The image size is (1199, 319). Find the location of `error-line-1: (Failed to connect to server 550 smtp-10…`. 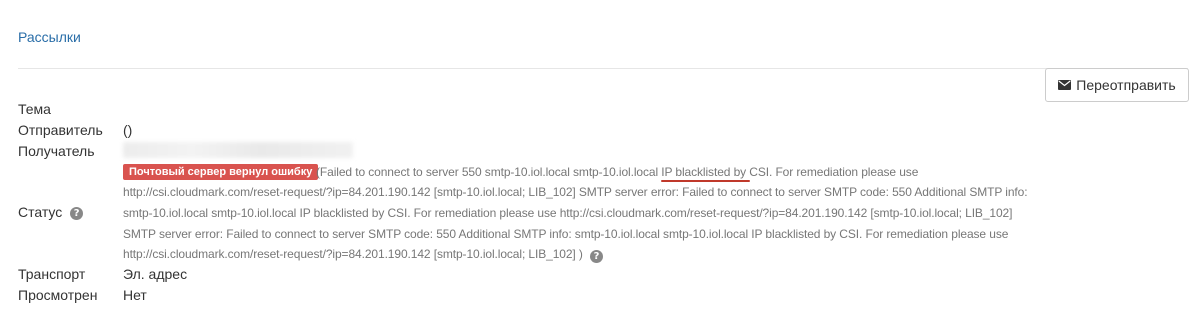

error-line-1: (Failed to connect to server 550 smtp-10… is located at coordinates (617, 172).